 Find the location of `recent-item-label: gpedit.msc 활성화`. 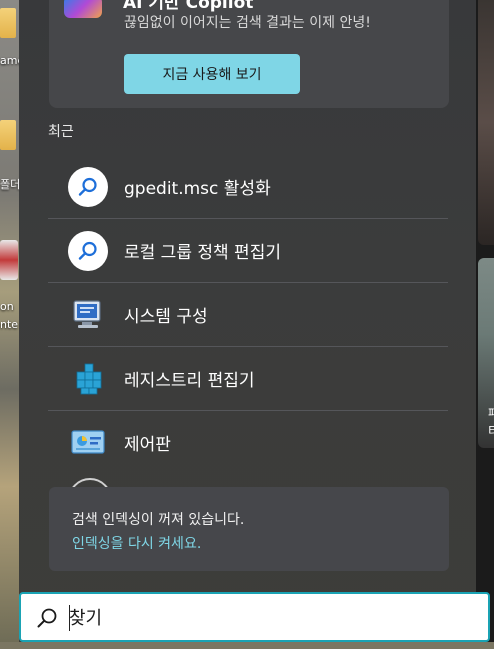

recent-item-label: gpedit.msc 활성화 is located at coordinates (197, 189).